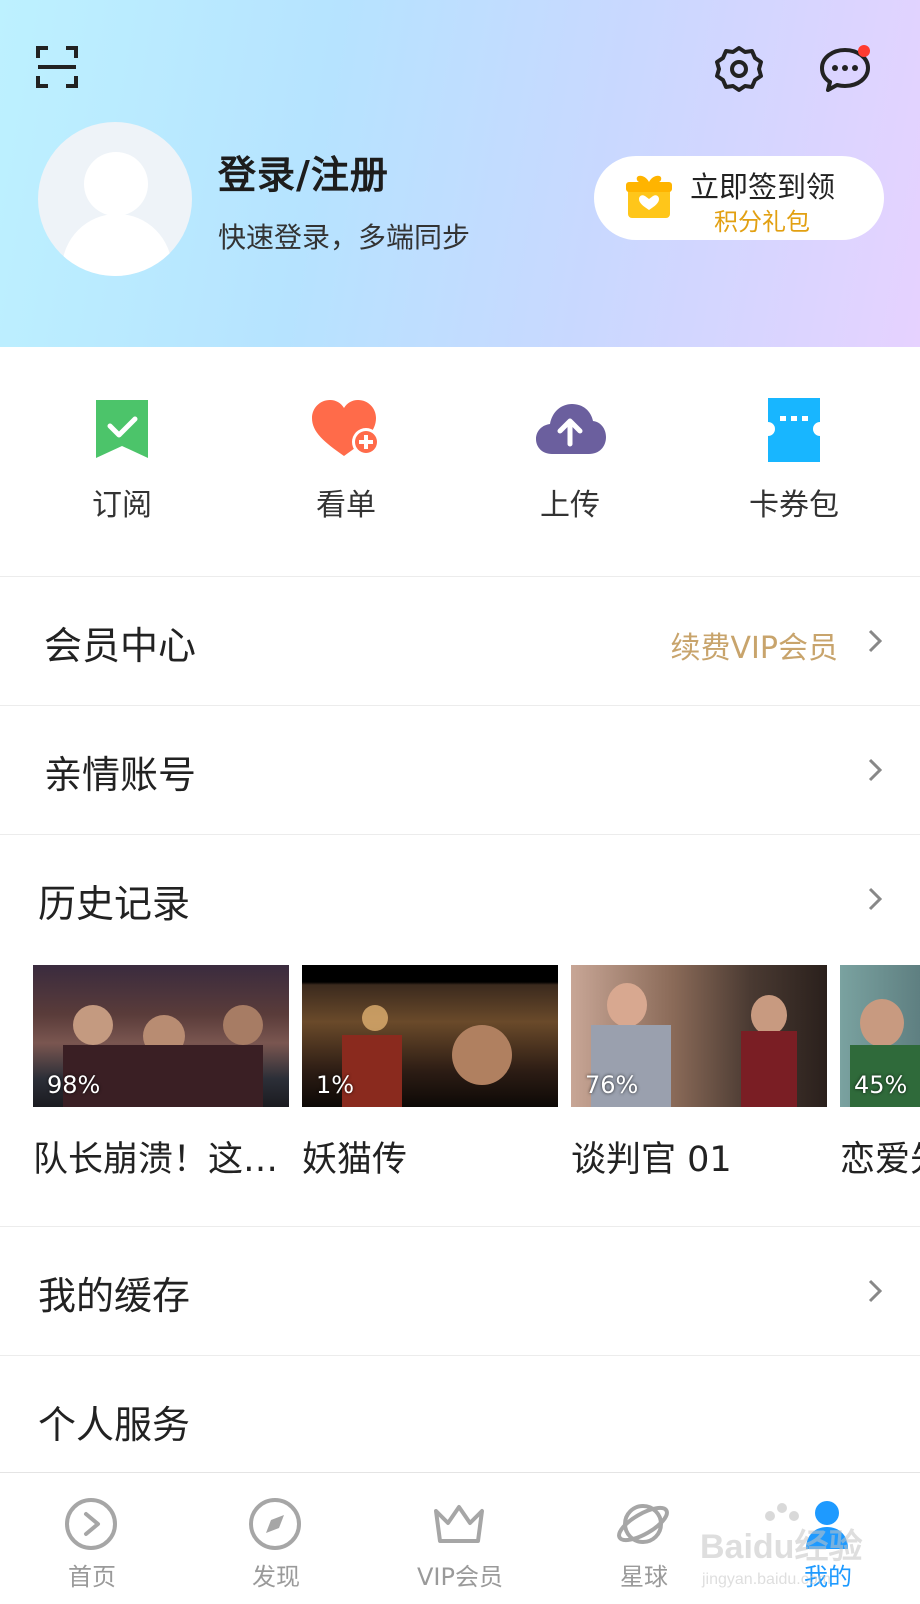  I want to click on home-play-icon, so click(91, 1524).